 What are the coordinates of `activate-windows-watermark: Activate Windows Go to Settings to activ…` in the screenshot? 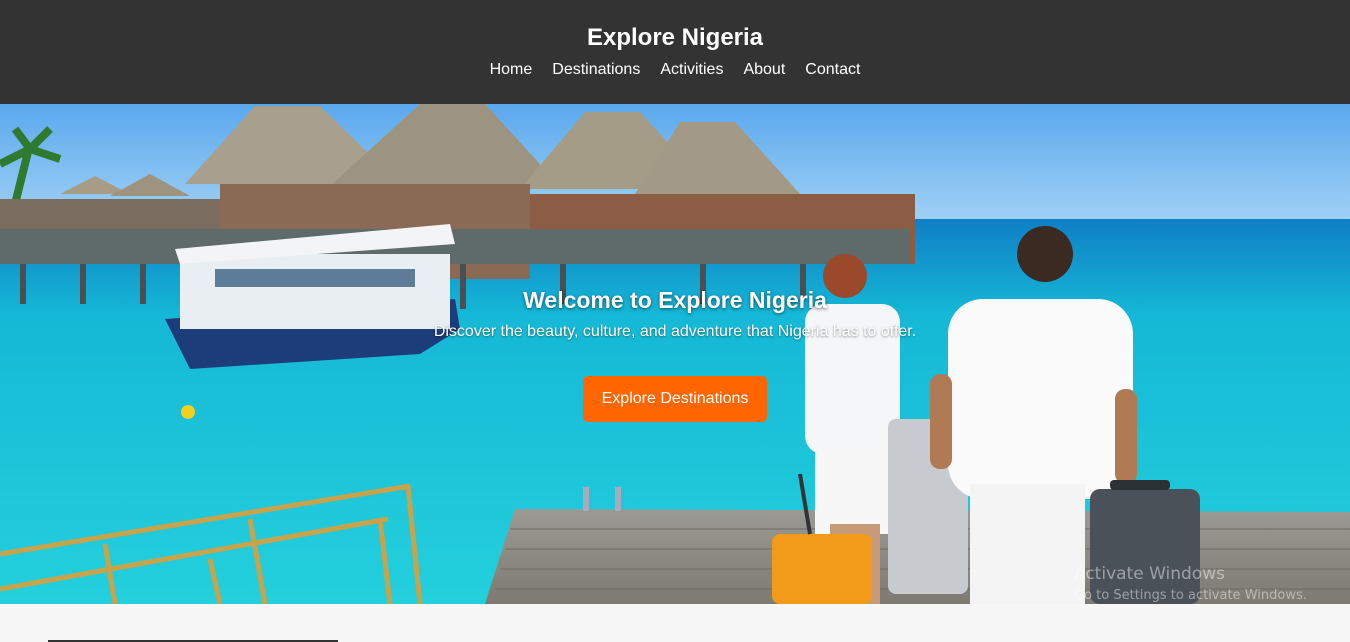 It's located at (1190, 583).